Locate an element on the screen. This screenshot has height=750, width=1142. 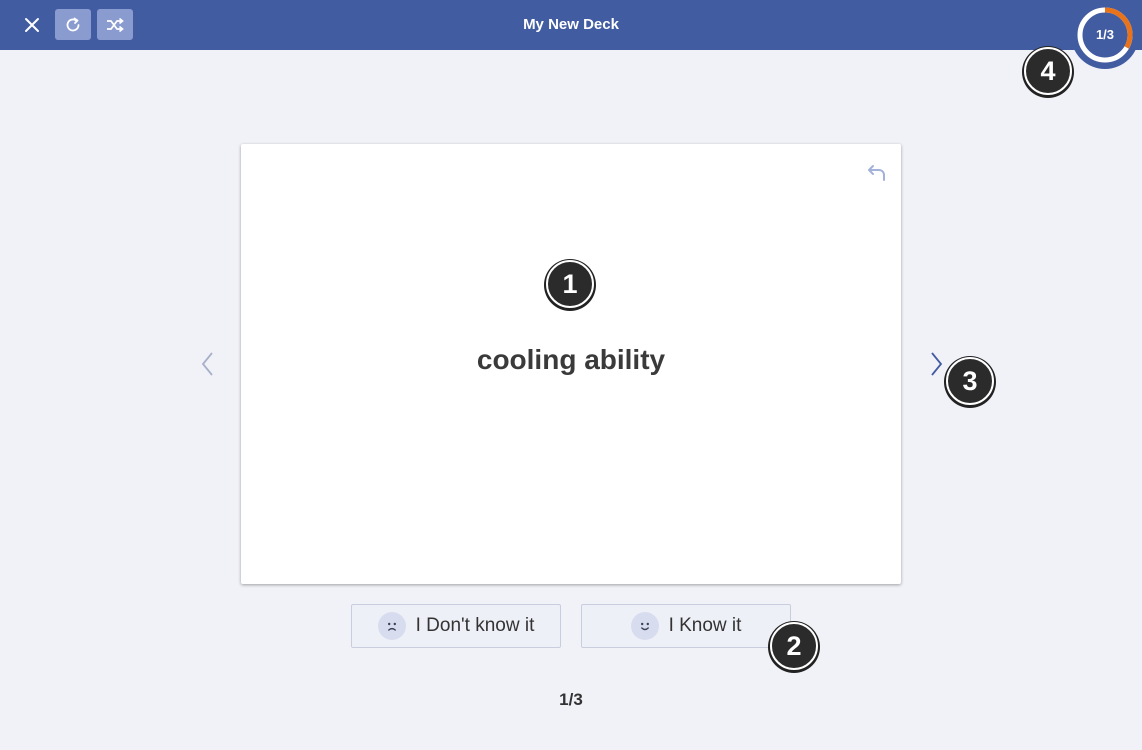
chevron-left-icon is located at coordinates (208, 364).